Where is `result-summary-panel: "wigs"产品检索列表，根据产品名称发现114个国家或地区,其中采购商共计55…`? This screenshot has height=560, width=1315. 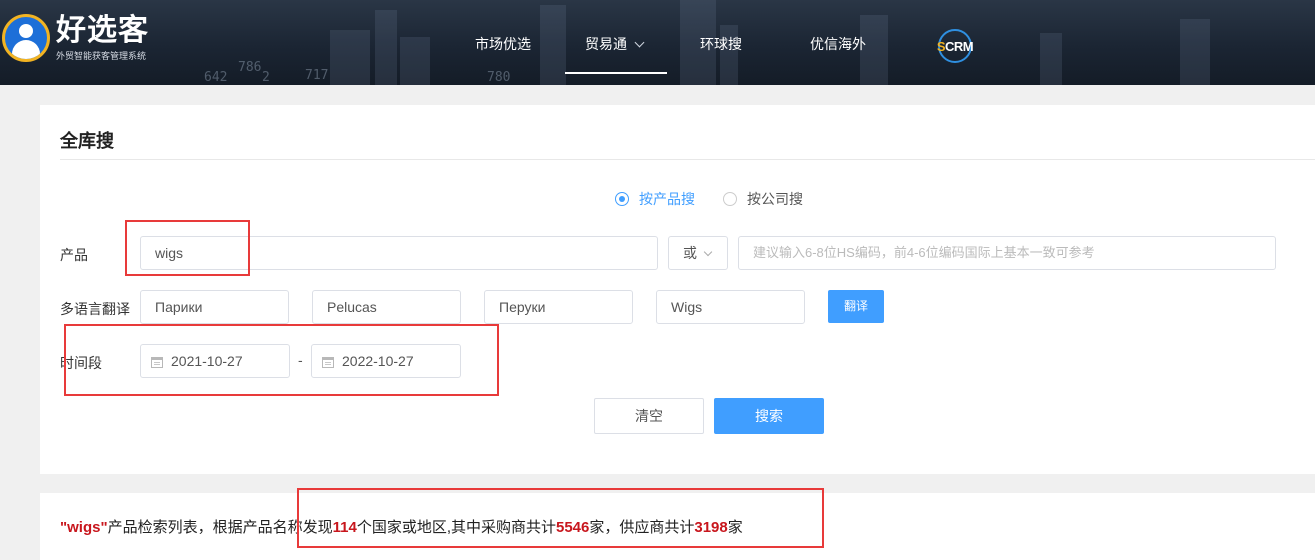 result-summary-panel: "wigs"产品检索列表，根据产品名称发现114个国家或地区,其中采购商共计55… is located at coordinates (677, 526).